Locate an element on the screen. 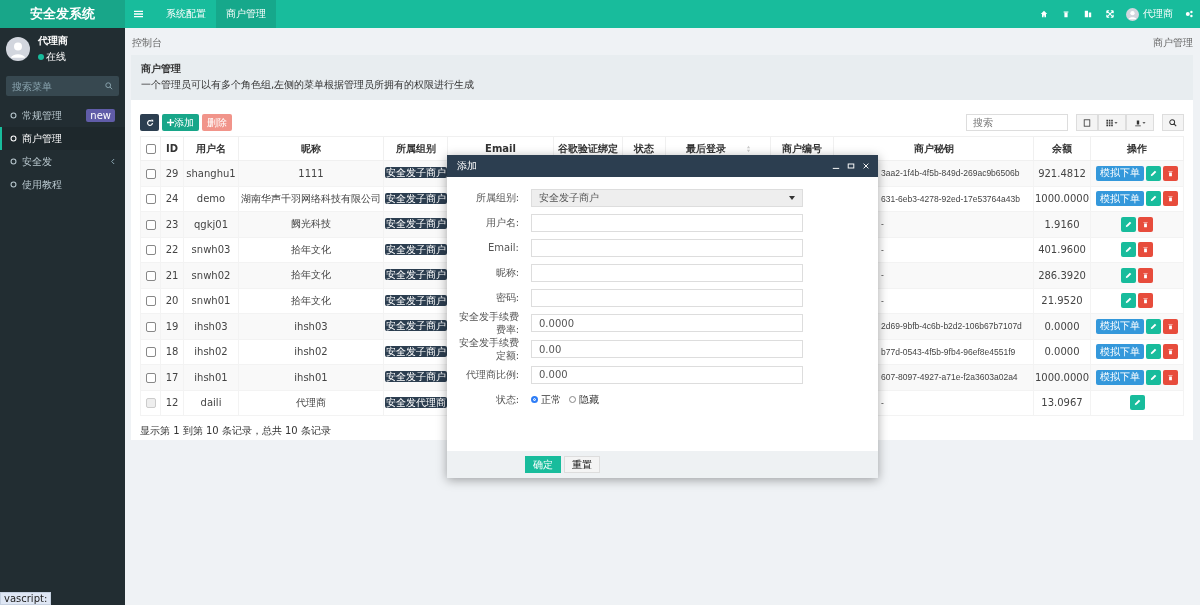 This screenshot has width=1200, height=605. table-cell: 13.0967 is located at coordinates (1062, 403).